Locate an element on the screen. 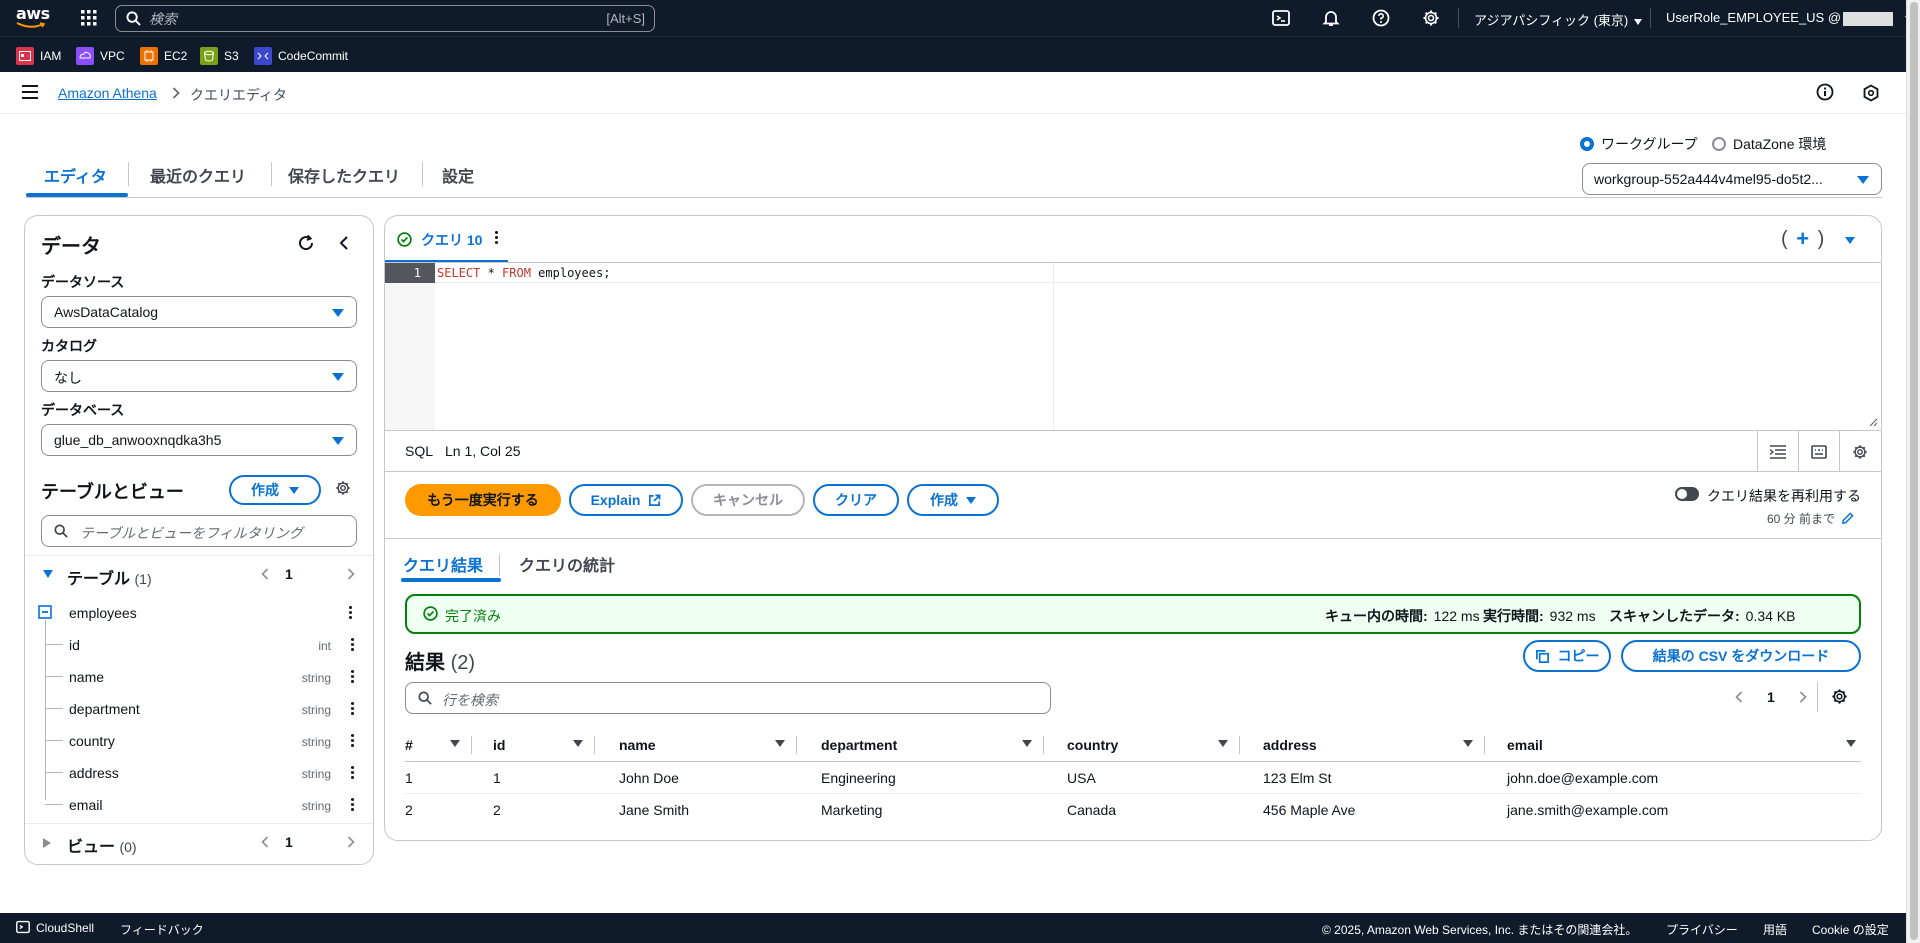 This screenshot has width=1920, height=943. column-country: country string is located at coordinates (199, 741).